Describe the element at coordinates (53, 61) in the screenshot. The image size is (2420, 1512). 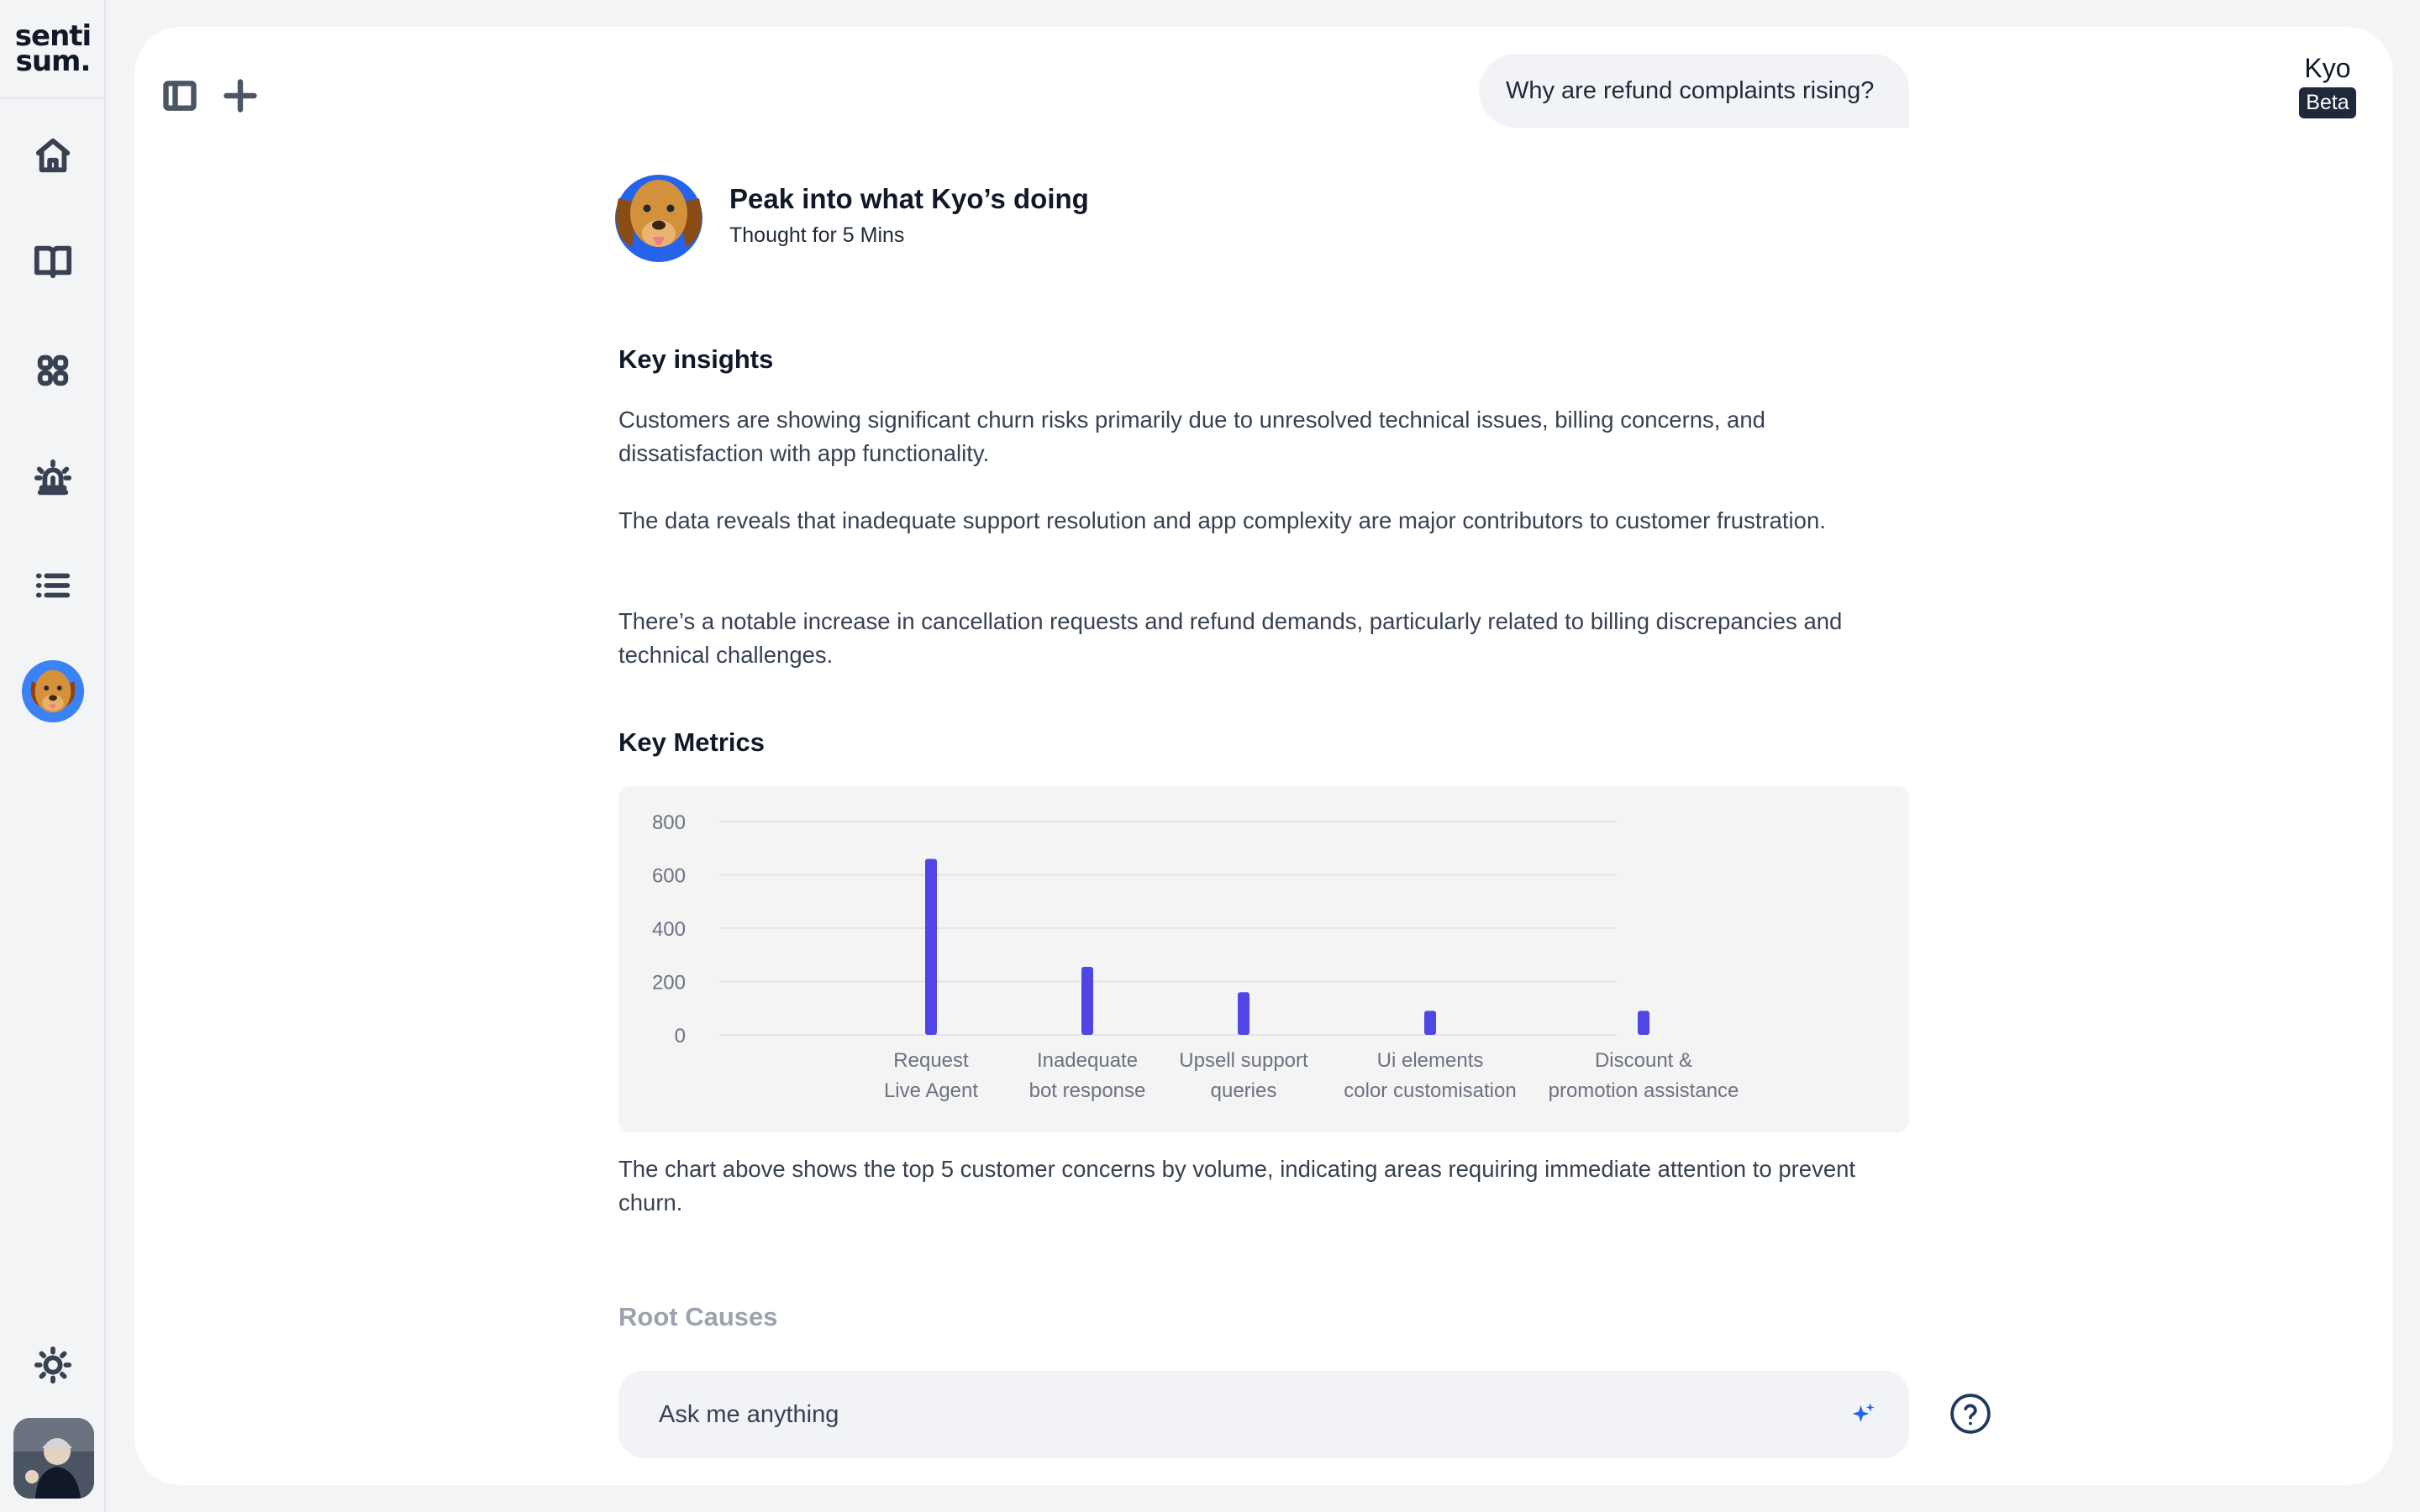
I see `logo-line-2: sum.` at that location.